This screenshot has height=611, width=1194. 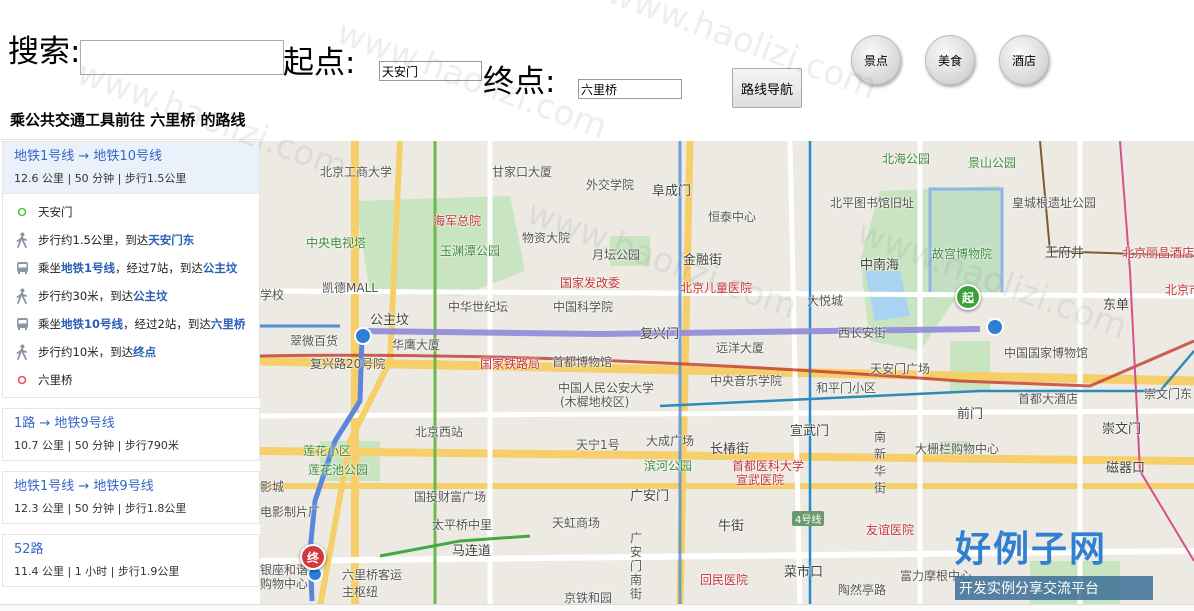 What do you see at coordinates (284, 584) in the screenshot?
I see `map-label: 购物中心` at bounding box center [284, 584].